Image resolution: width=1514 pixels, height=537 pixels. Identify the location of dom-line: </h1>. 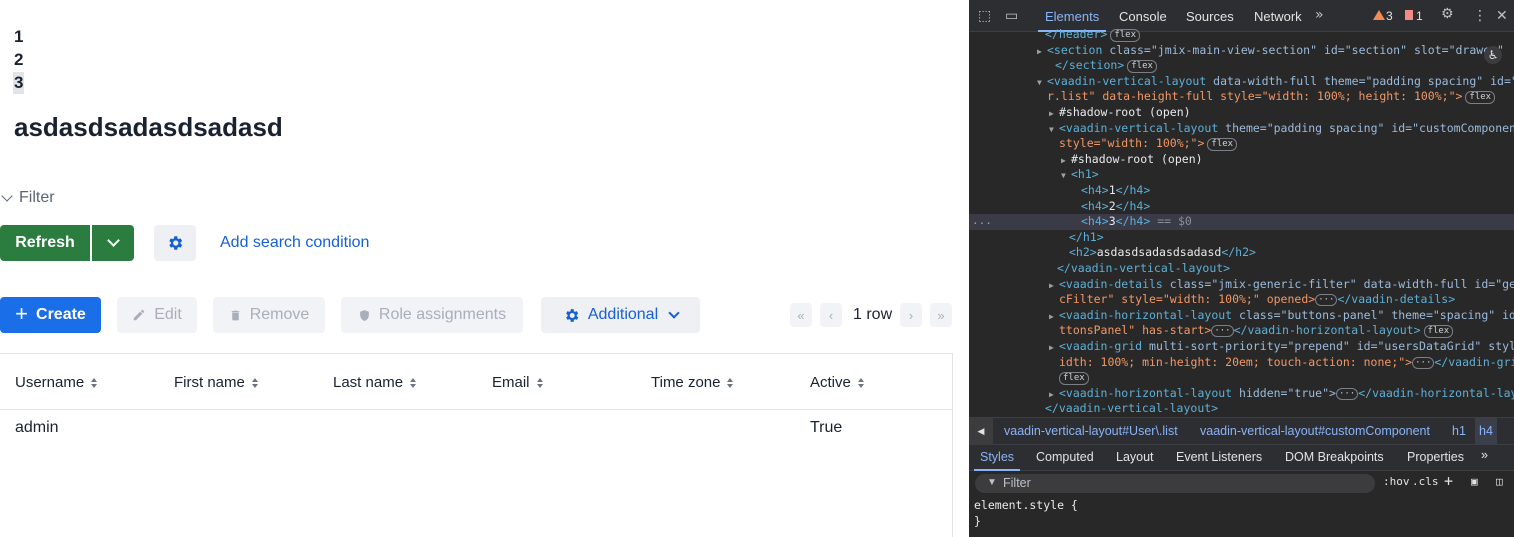
(1241, 238).